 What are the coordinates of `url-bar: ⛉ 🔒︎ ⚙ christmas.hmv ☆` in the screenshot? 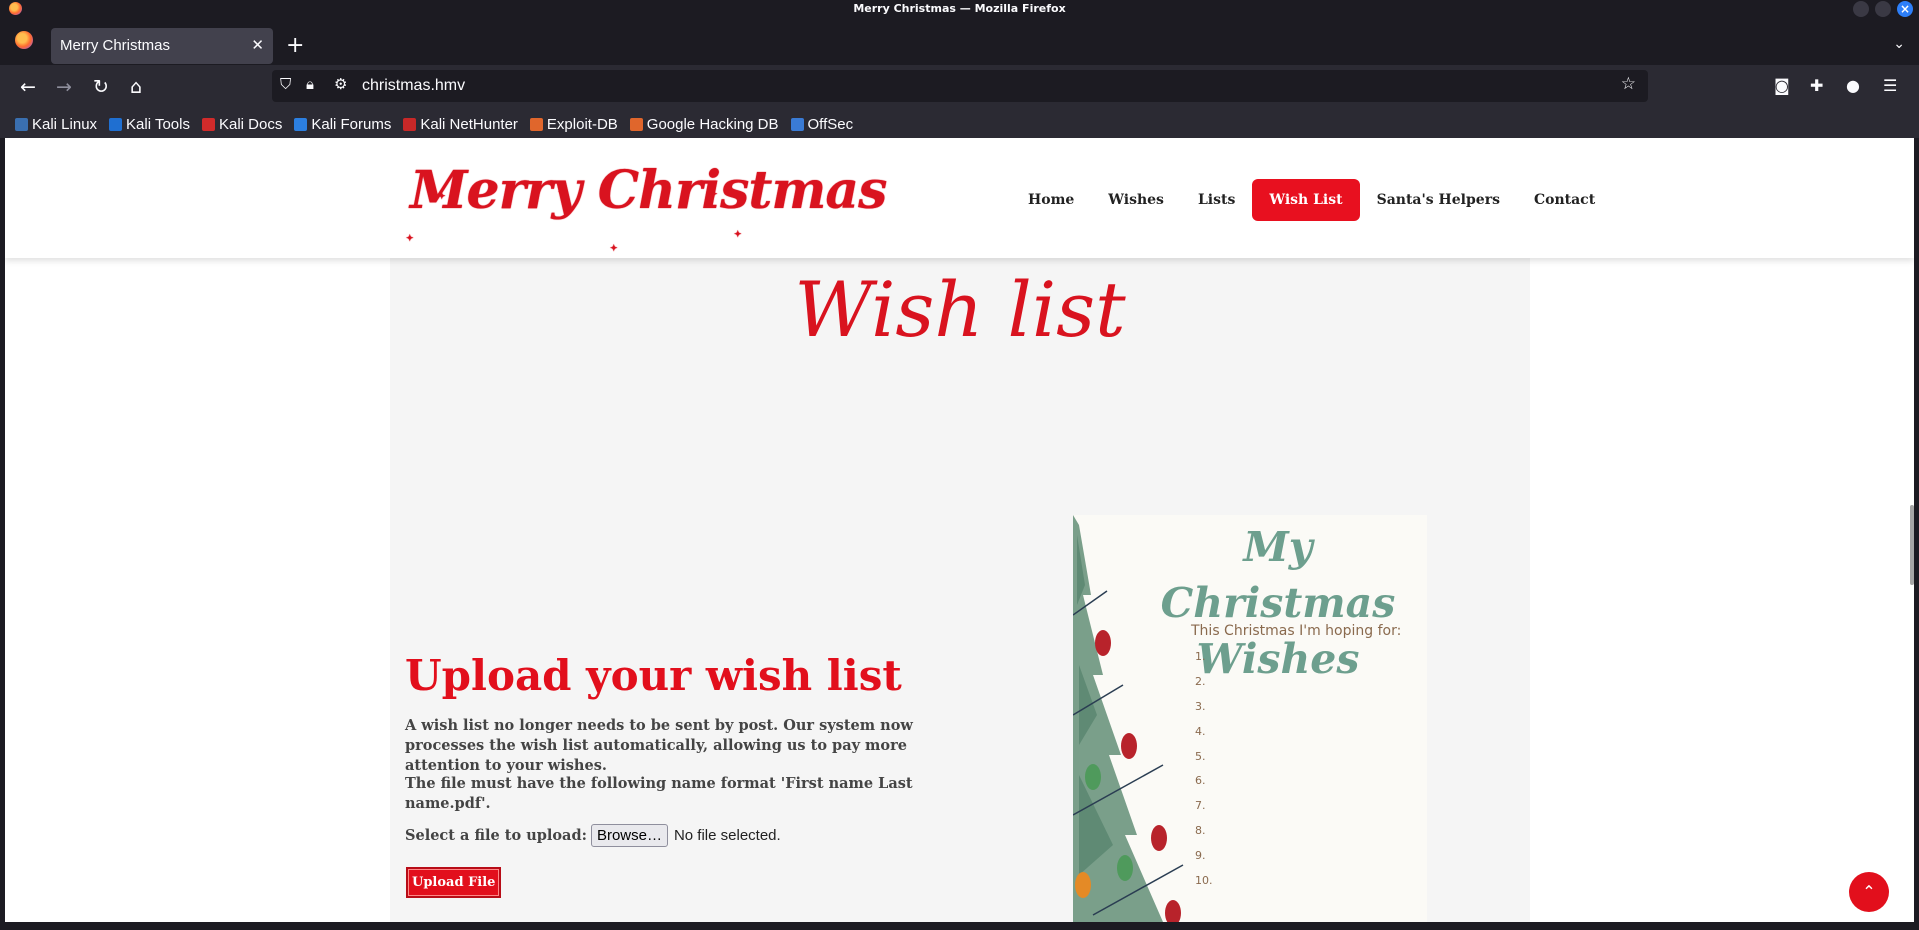 It's located at (960, 86).